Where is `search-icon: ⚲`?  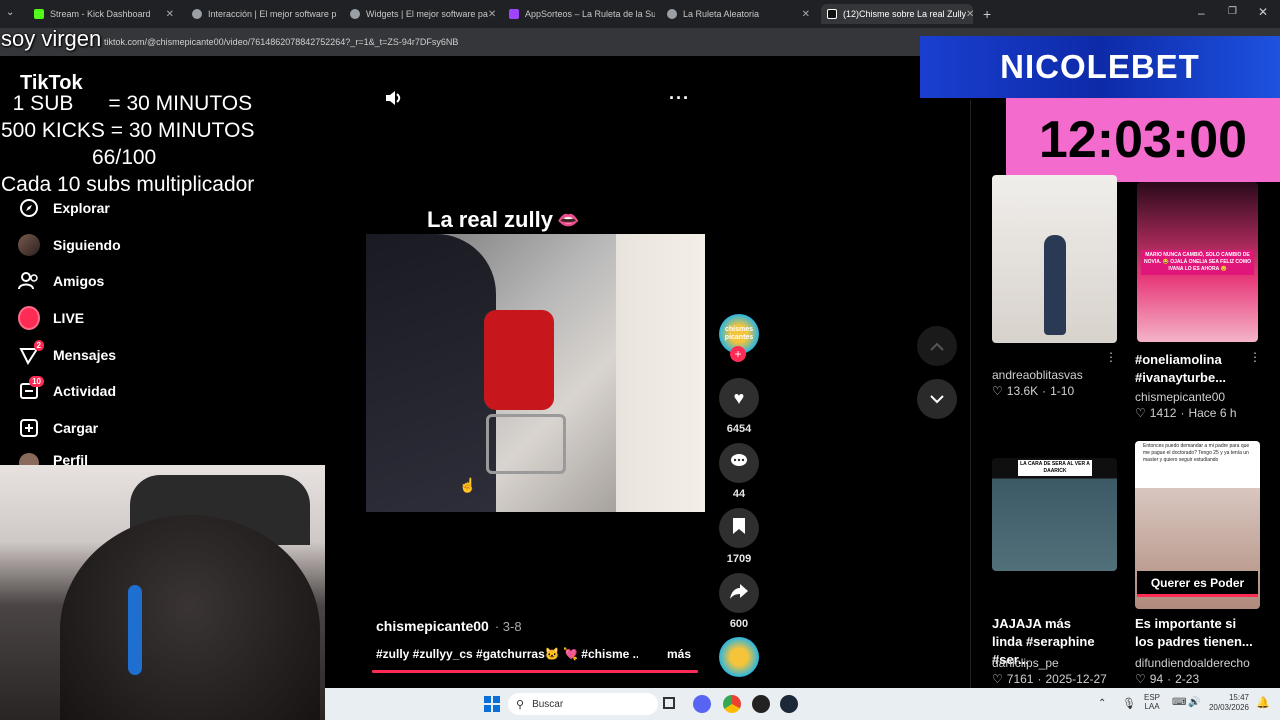 search-icon: ⚲ is located at coordinates (520, 704).